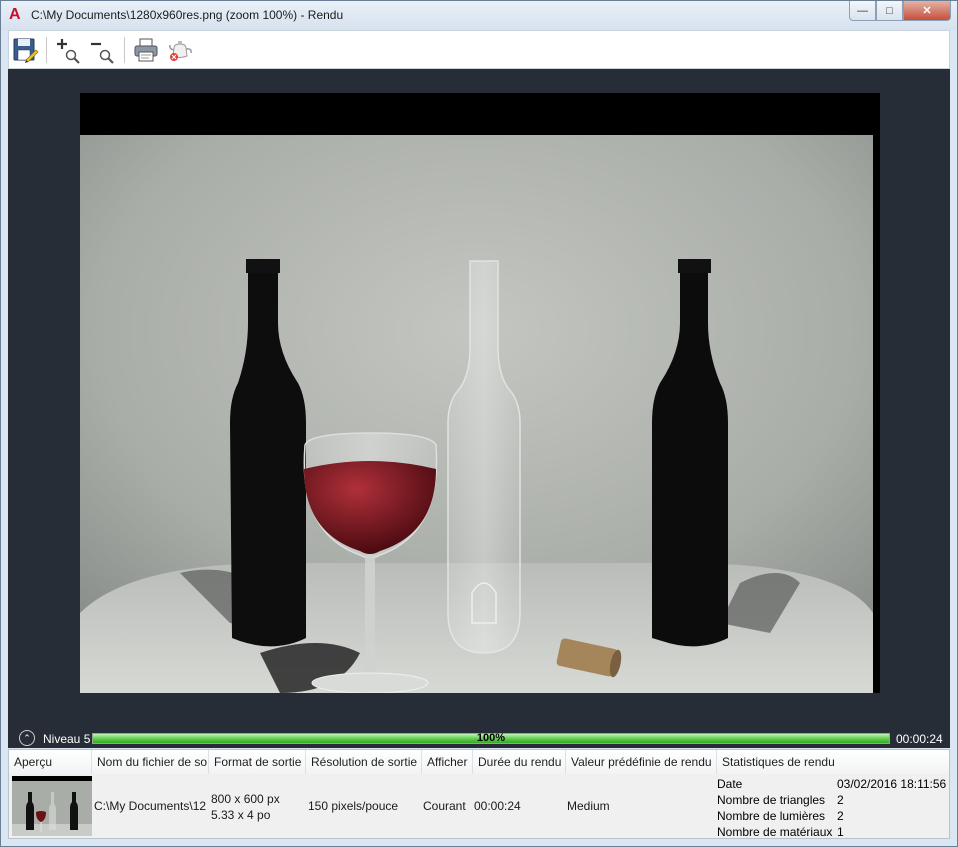  I want to click on progress-bar: 100%, so click(491, 738).